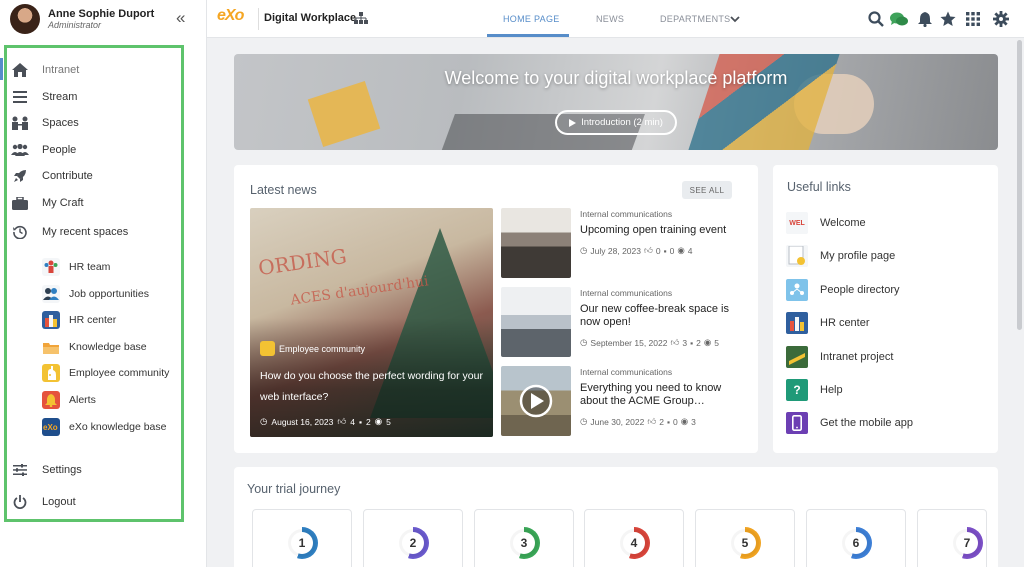 This screenshot has width=1024, height=567. I want to click on recent-space-employee-community: Employee community, so click(112, 373).